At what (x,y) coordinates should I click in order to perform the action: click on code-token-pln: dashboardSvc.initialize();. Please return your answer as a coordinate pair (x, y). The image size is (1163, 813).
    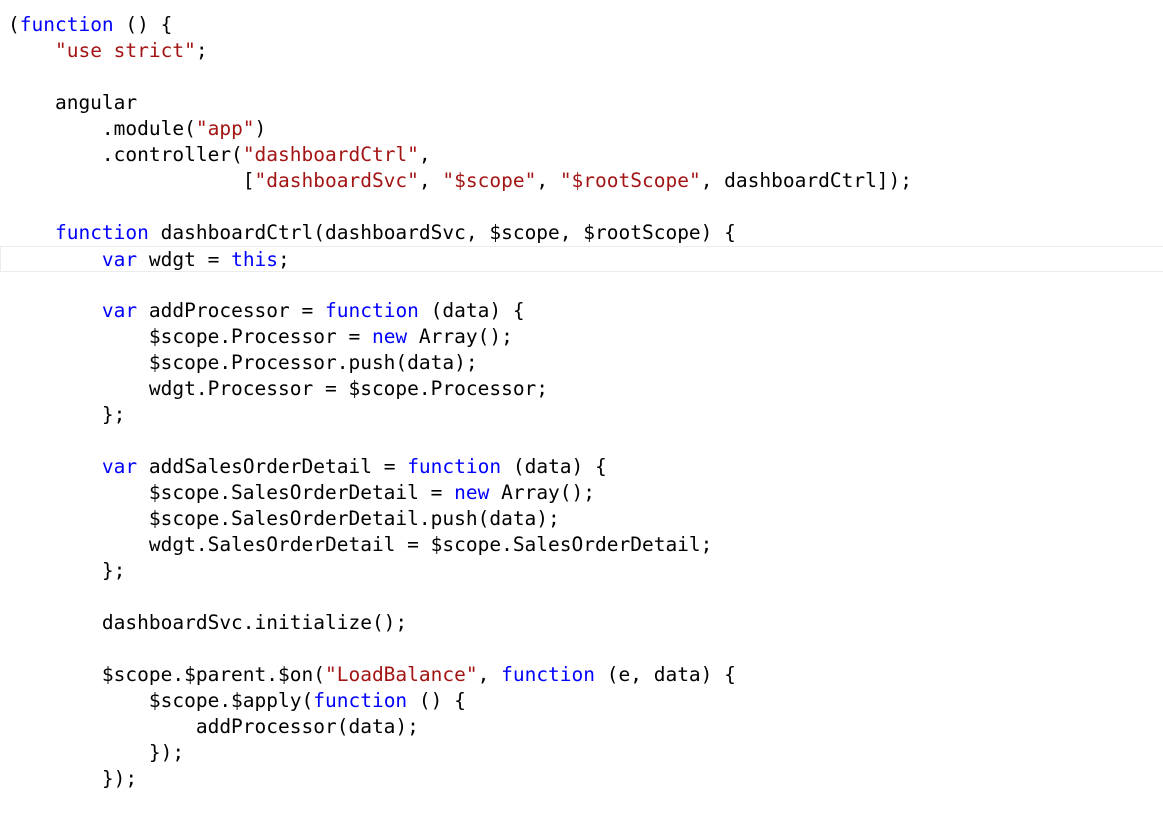
    Looking at the image, I should click on (208, 622).